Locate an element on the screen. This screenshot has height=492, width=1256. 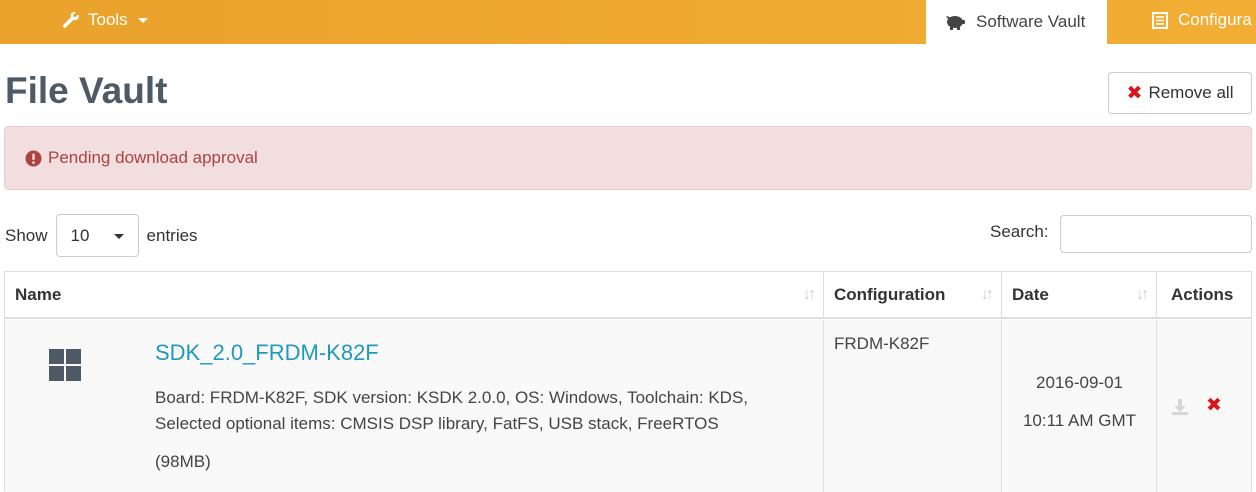
column-actions-label: Actions is located at coordinates (1202, 294).